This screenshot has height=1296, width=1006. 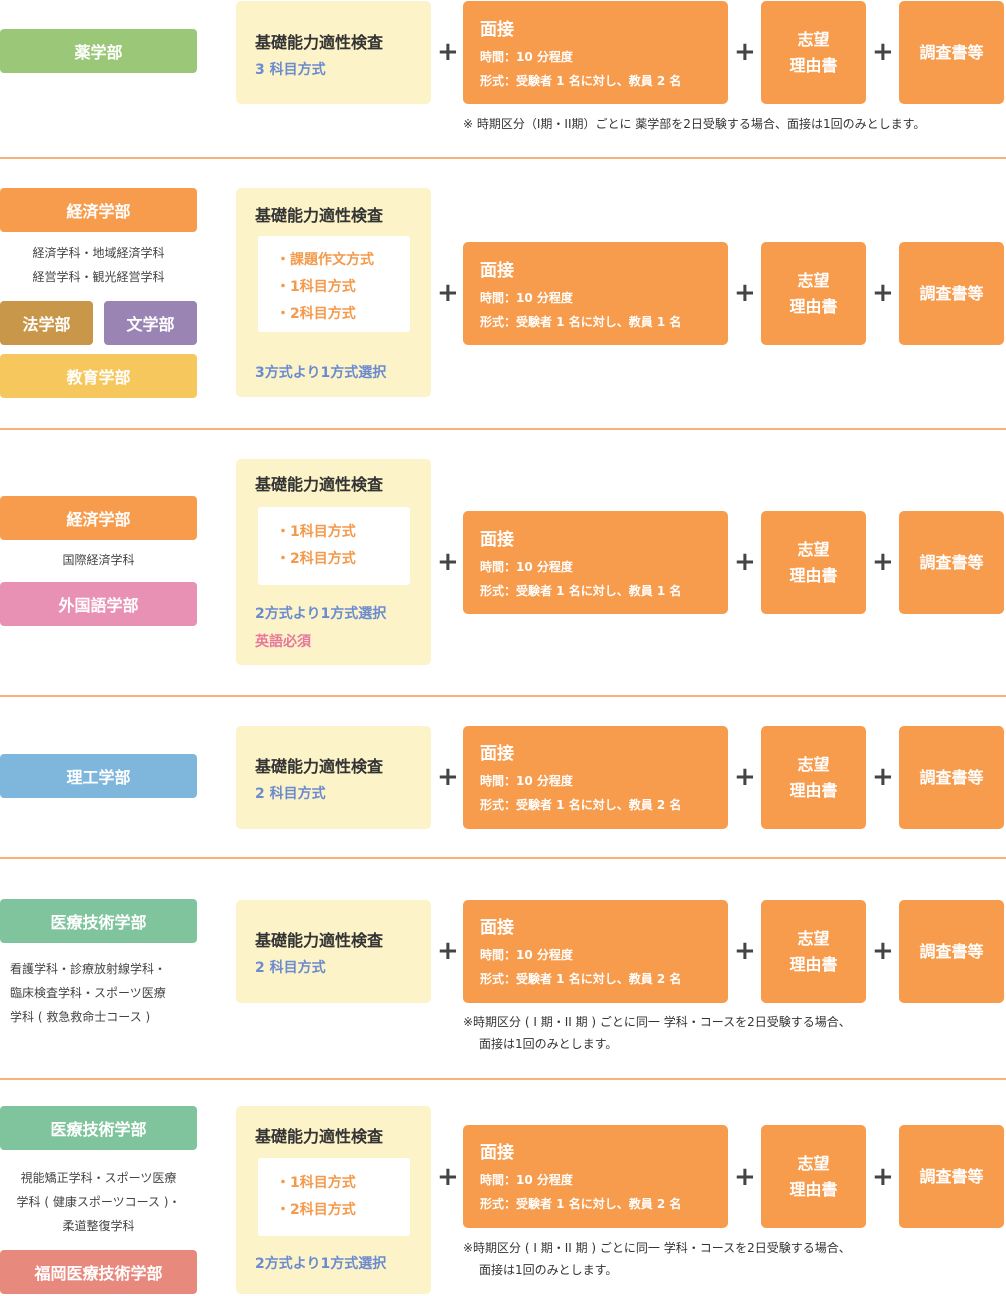 What do you see at coordinates (98, 253) in the screenshot?
I see `department-line: 経済学科・地域経済学科` at bounding box center [98, 253].